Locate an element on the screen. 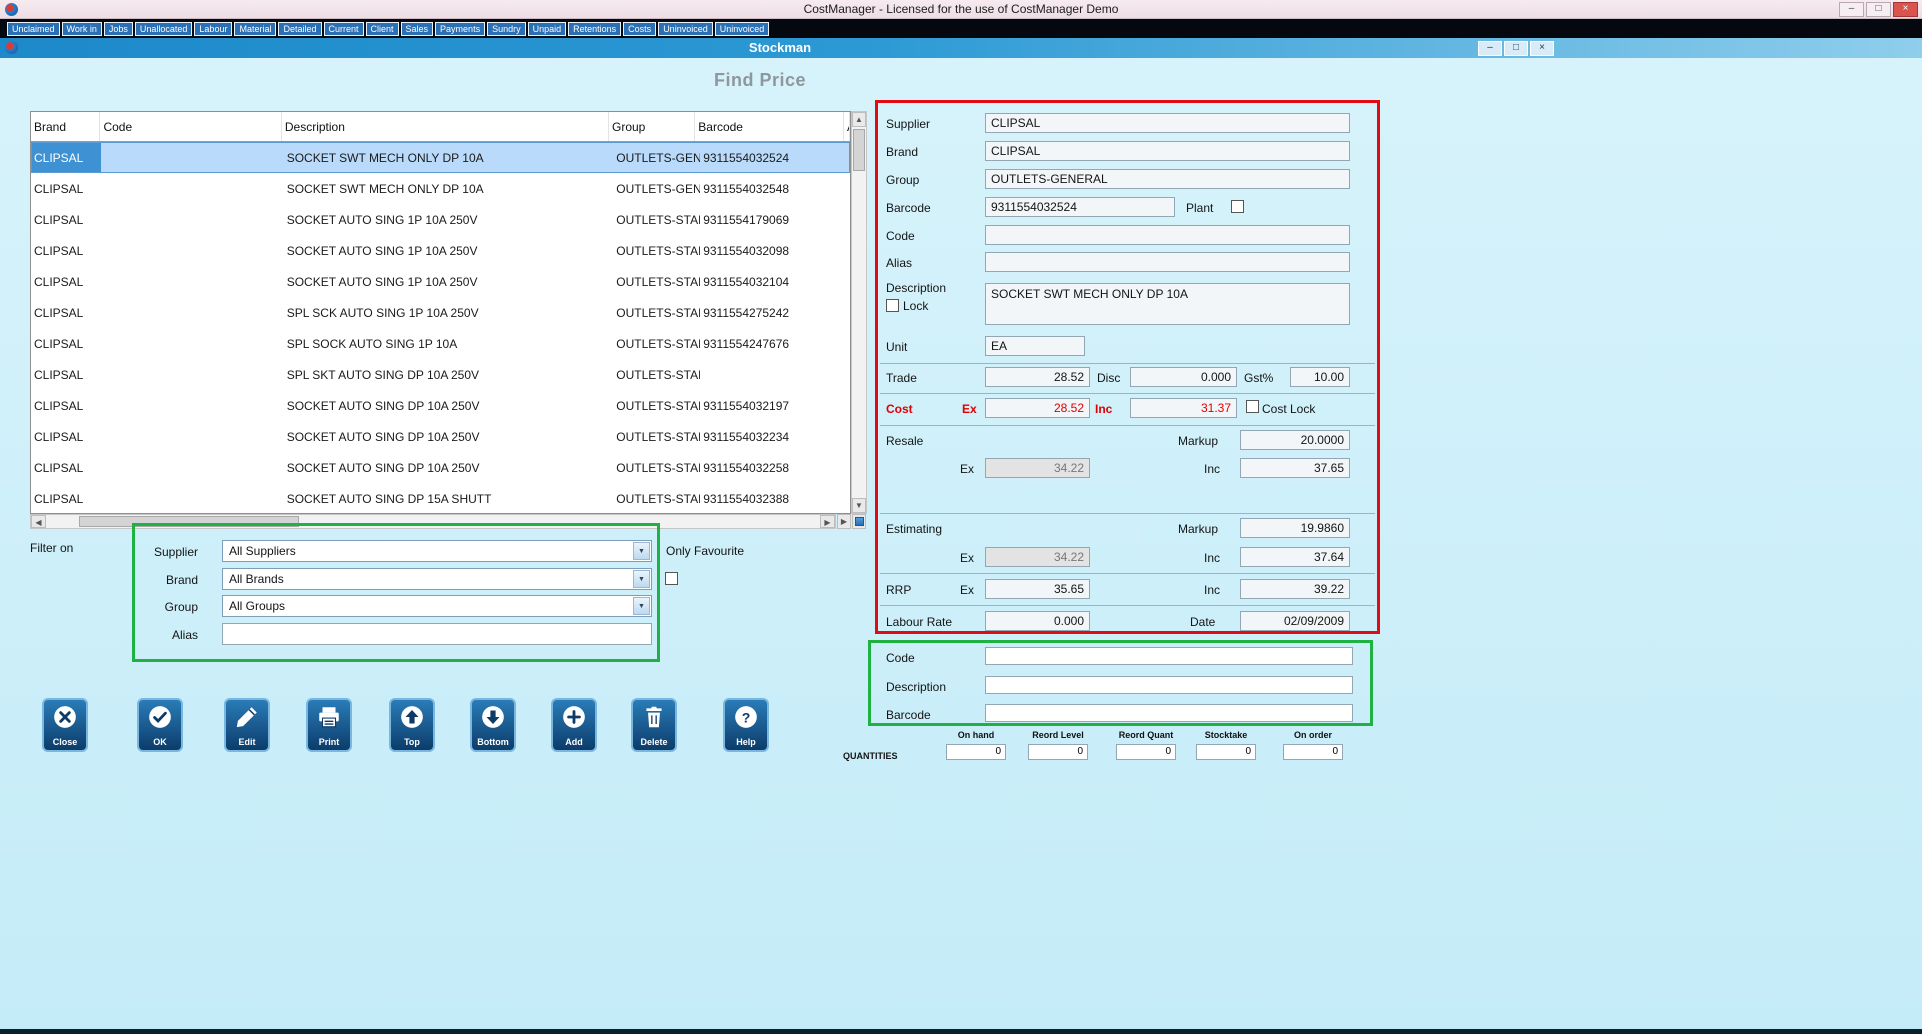  lookup-code-input is located at coordinates (1169, 656).